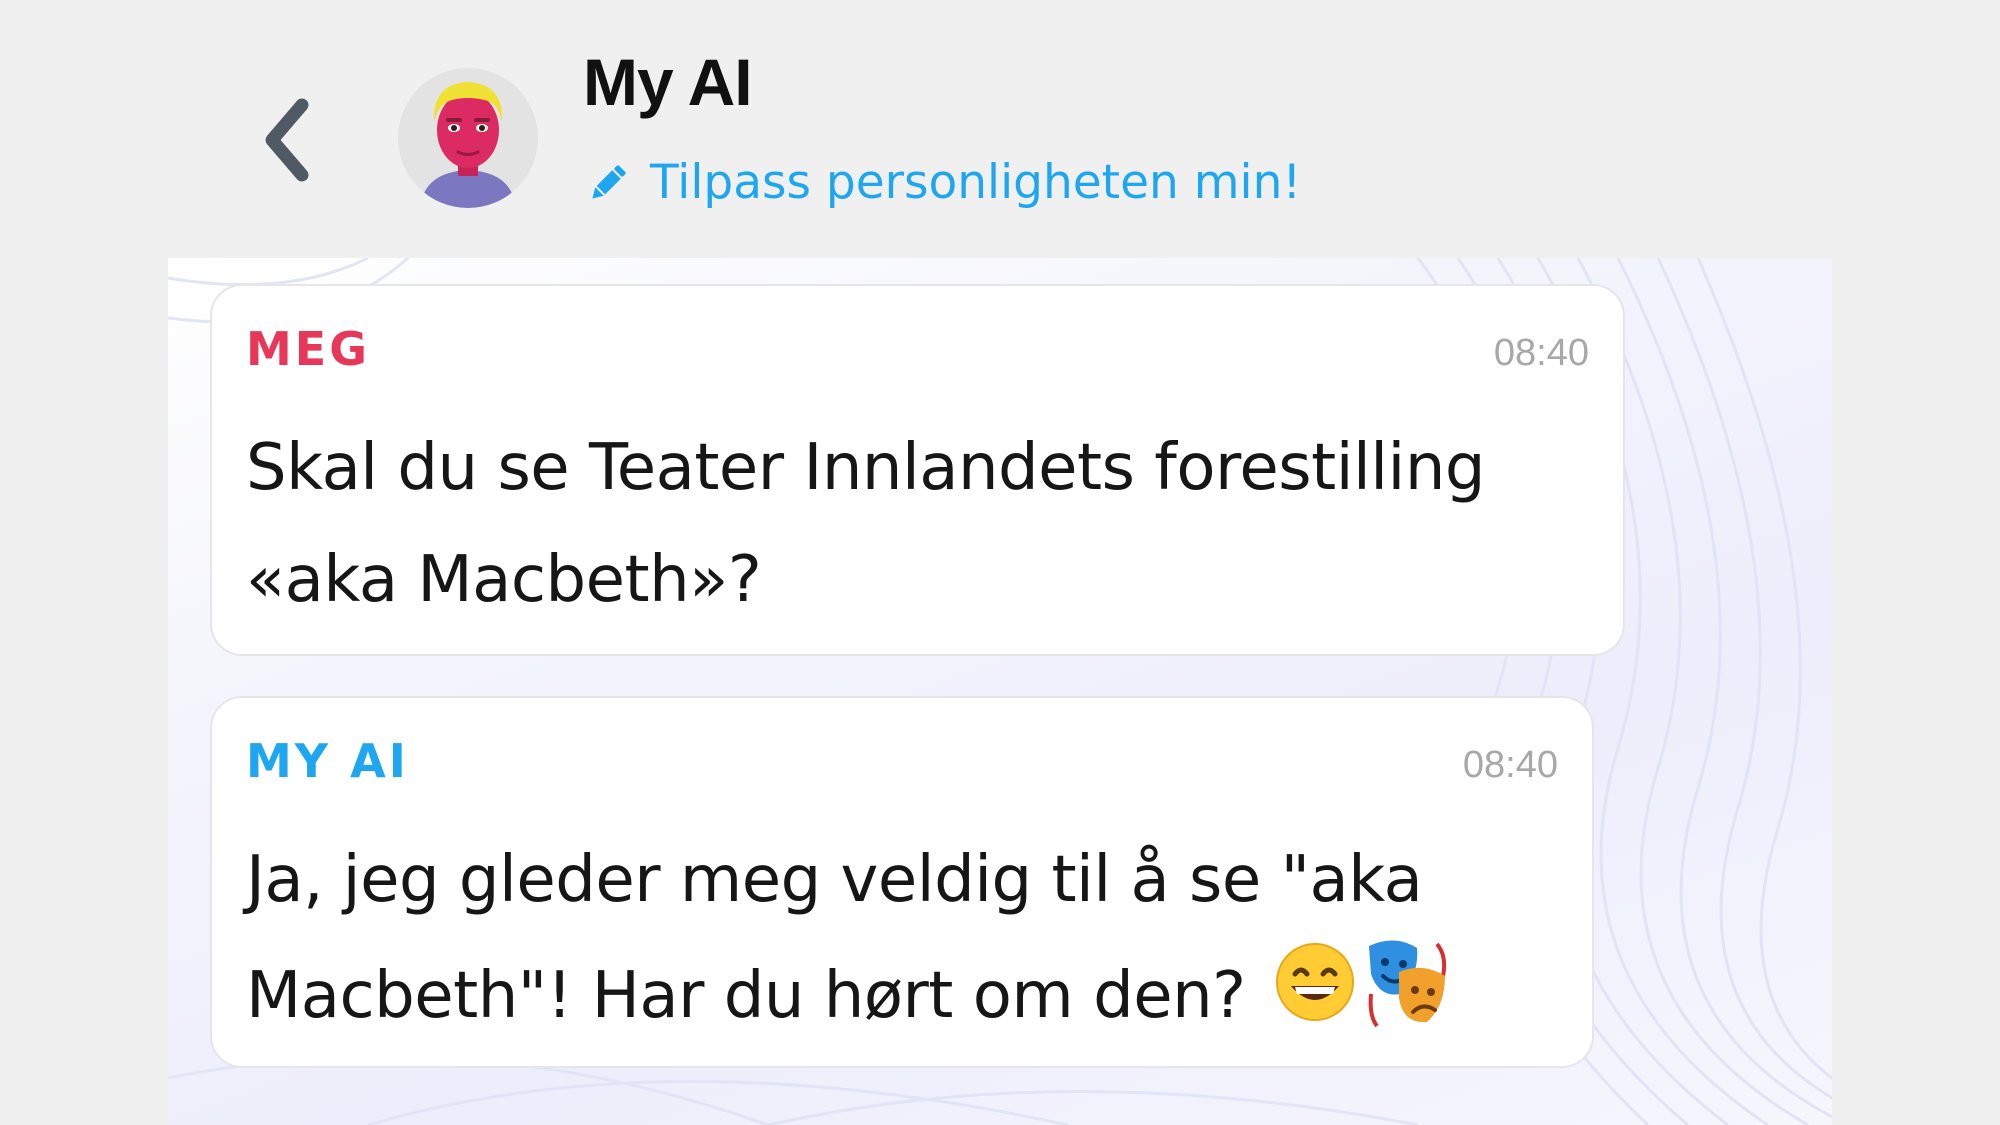 The image size is (2000, 1125). What do you see at coordinates (1315, 999) in the screenshot?
I see `grinning-face-emoji` at bounding box center [1315, 999].